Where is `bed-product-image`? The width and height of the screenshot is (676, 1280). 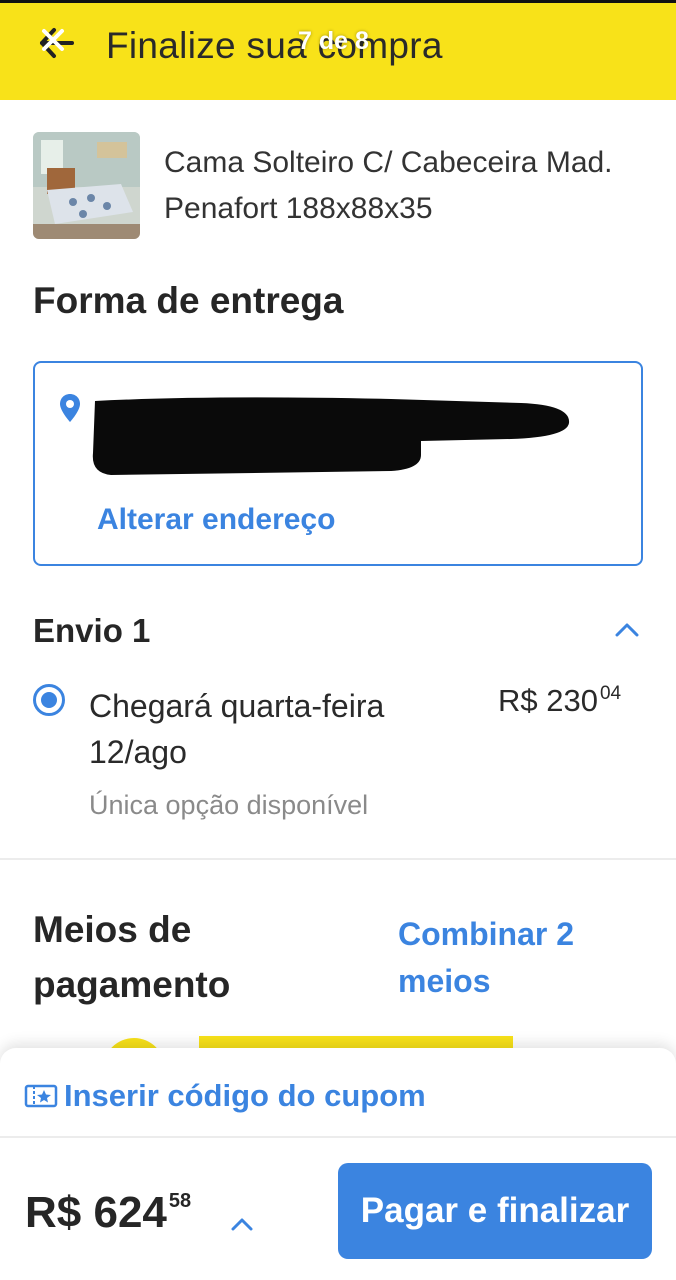 bed-product-image is located at coordinates (86, 185).